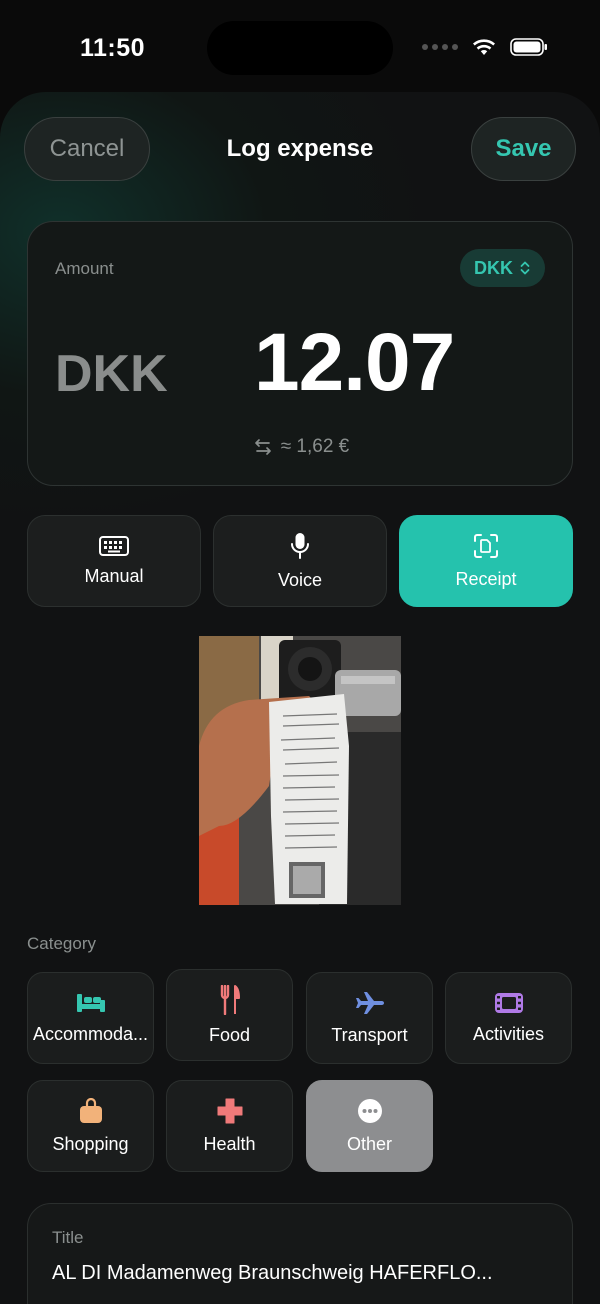 The width and height of the screenshot is (600, 1304). What do you see at coordinates (369, 1110) in the screenshot?
I see `more-icon` at bounding box center [369, 1110].